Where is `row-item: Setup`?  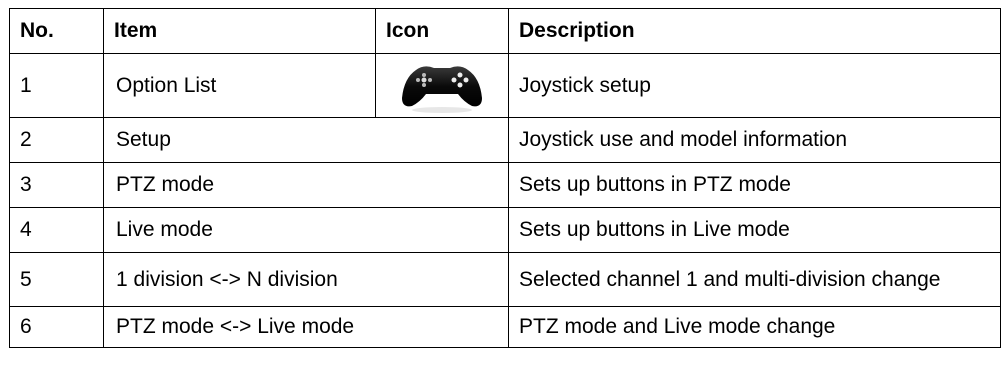
row-item: Setup is located at coordinates (306, 140).